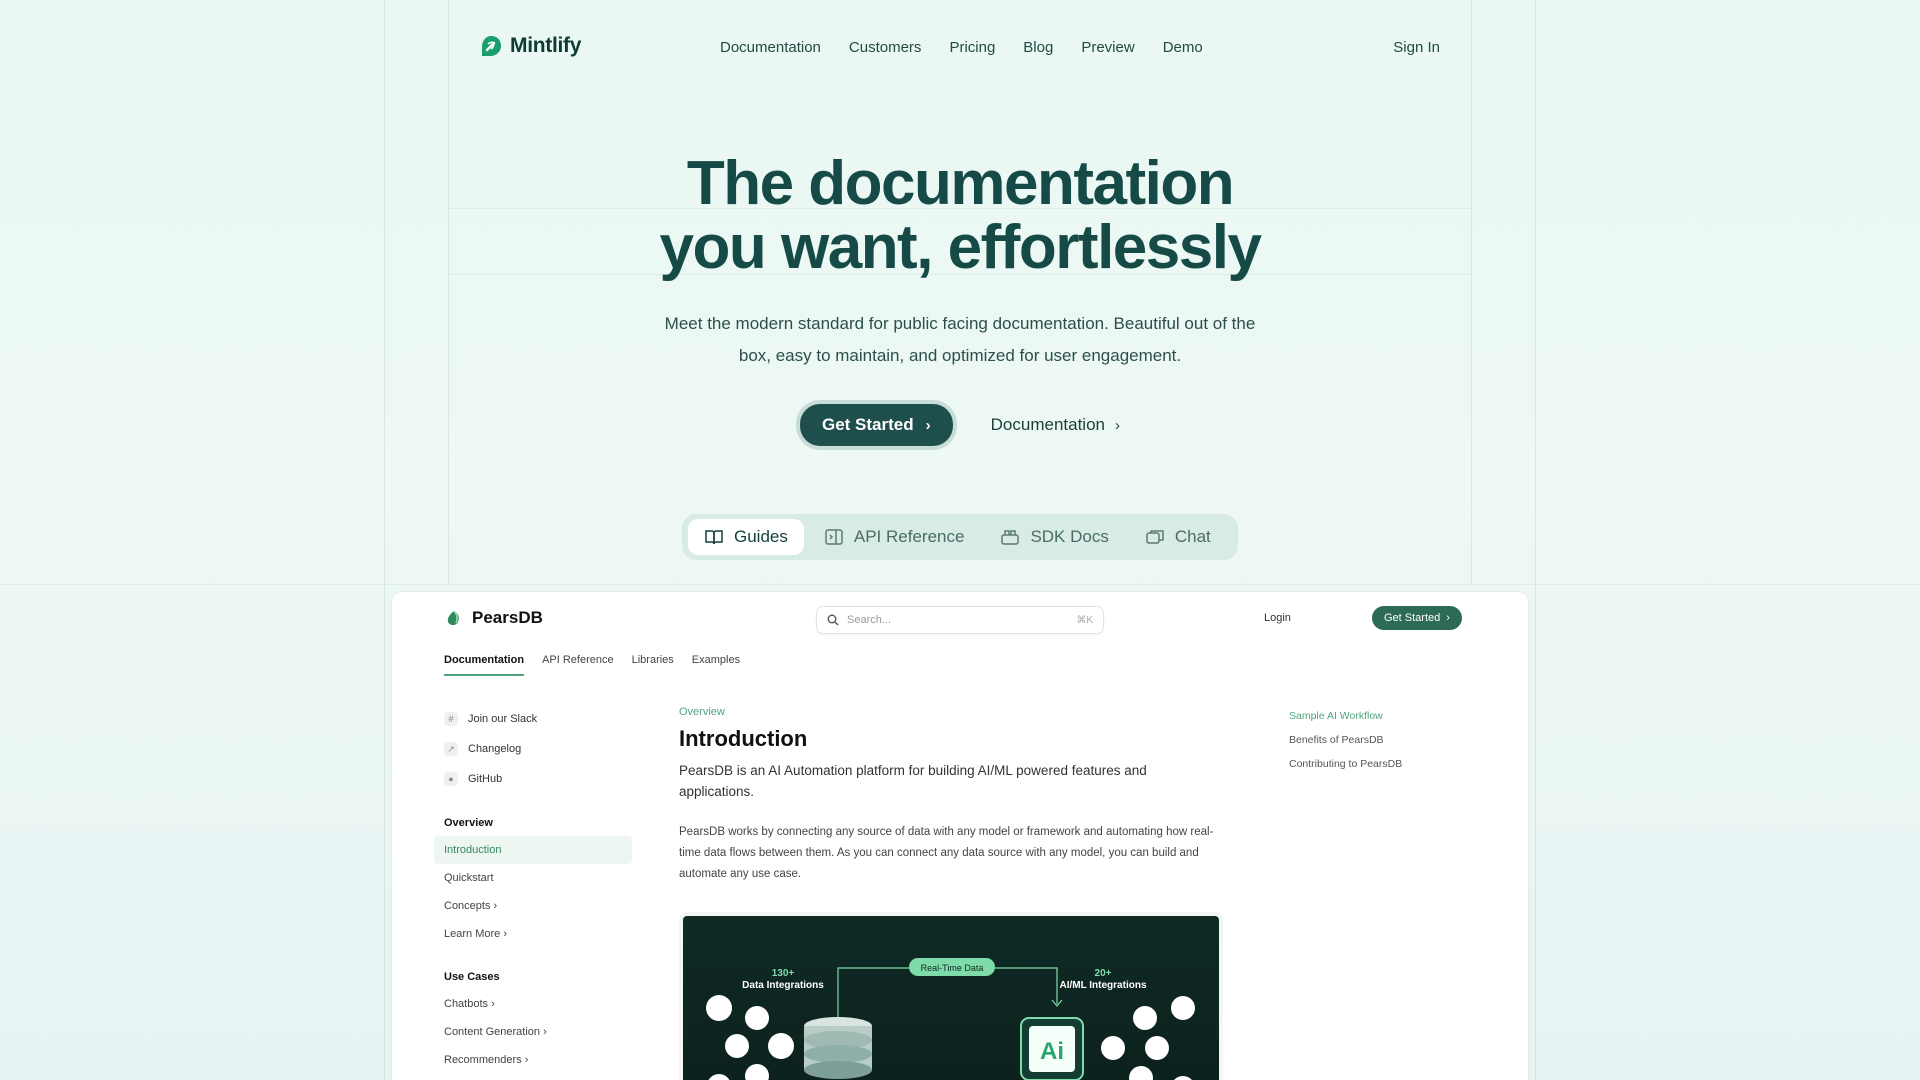 The height and width of the screenshot is (1080, 1920). Describe the element at coordinates (451, 779) in the screenshot. I see `github-icon: ●` at that location.